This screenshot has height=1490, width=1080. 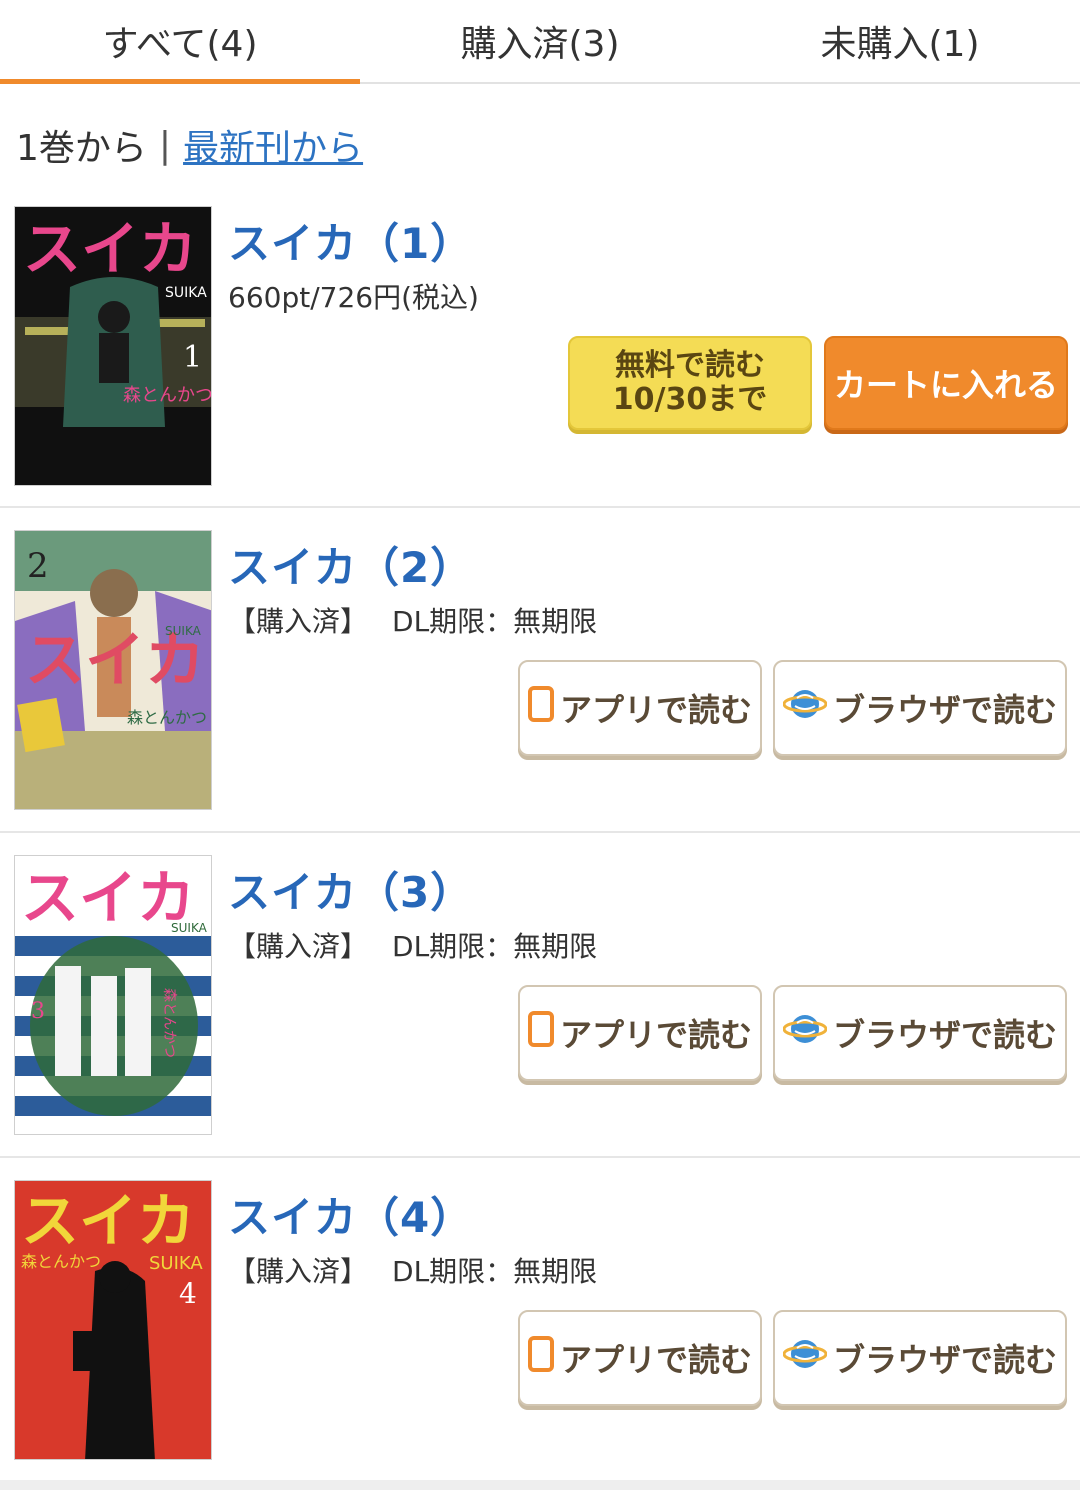 I want to click on svg-text: 3, so click(x=38, y=1011).